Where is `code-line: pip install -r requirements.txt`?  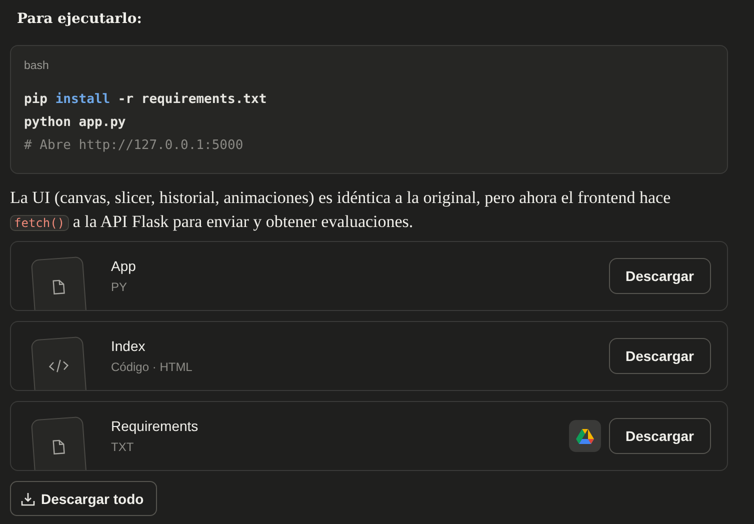 code-line: pip install -r requirements.txt is located at coordinates (145, 100).